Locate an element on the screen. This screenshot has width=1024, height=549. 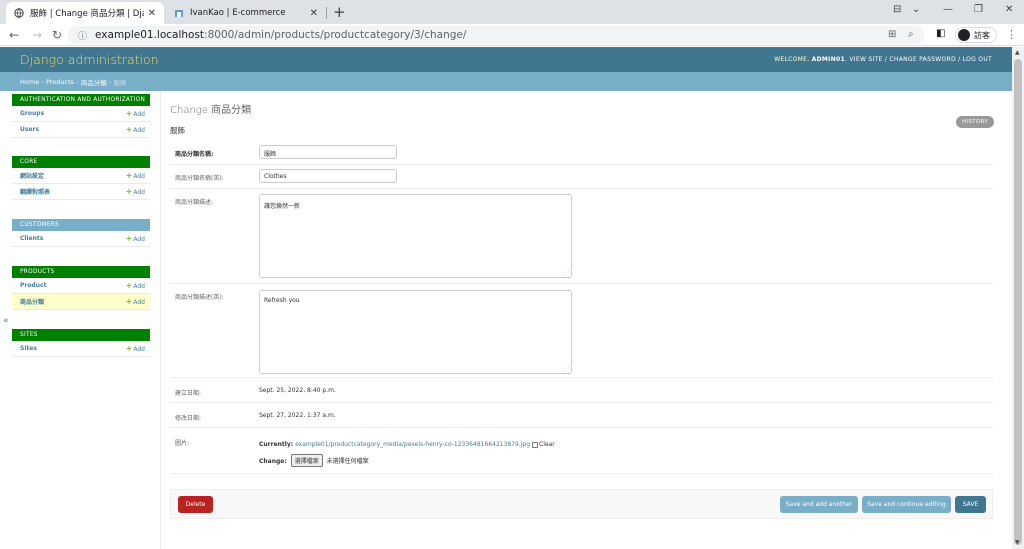
more-menu-icon: ⋮ is located at coordinates (1011, 34).